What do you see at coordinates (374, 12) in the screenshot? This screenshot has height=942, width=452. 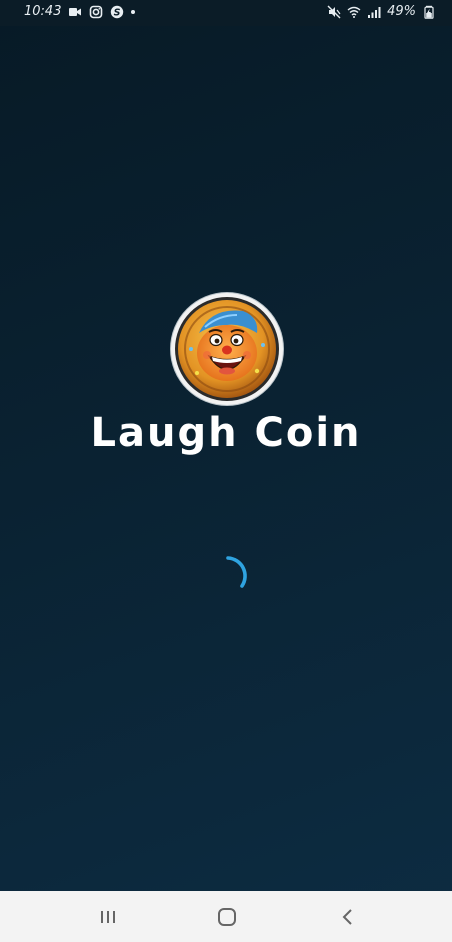 I see `signal-icon` at bounding box center [374, 12].